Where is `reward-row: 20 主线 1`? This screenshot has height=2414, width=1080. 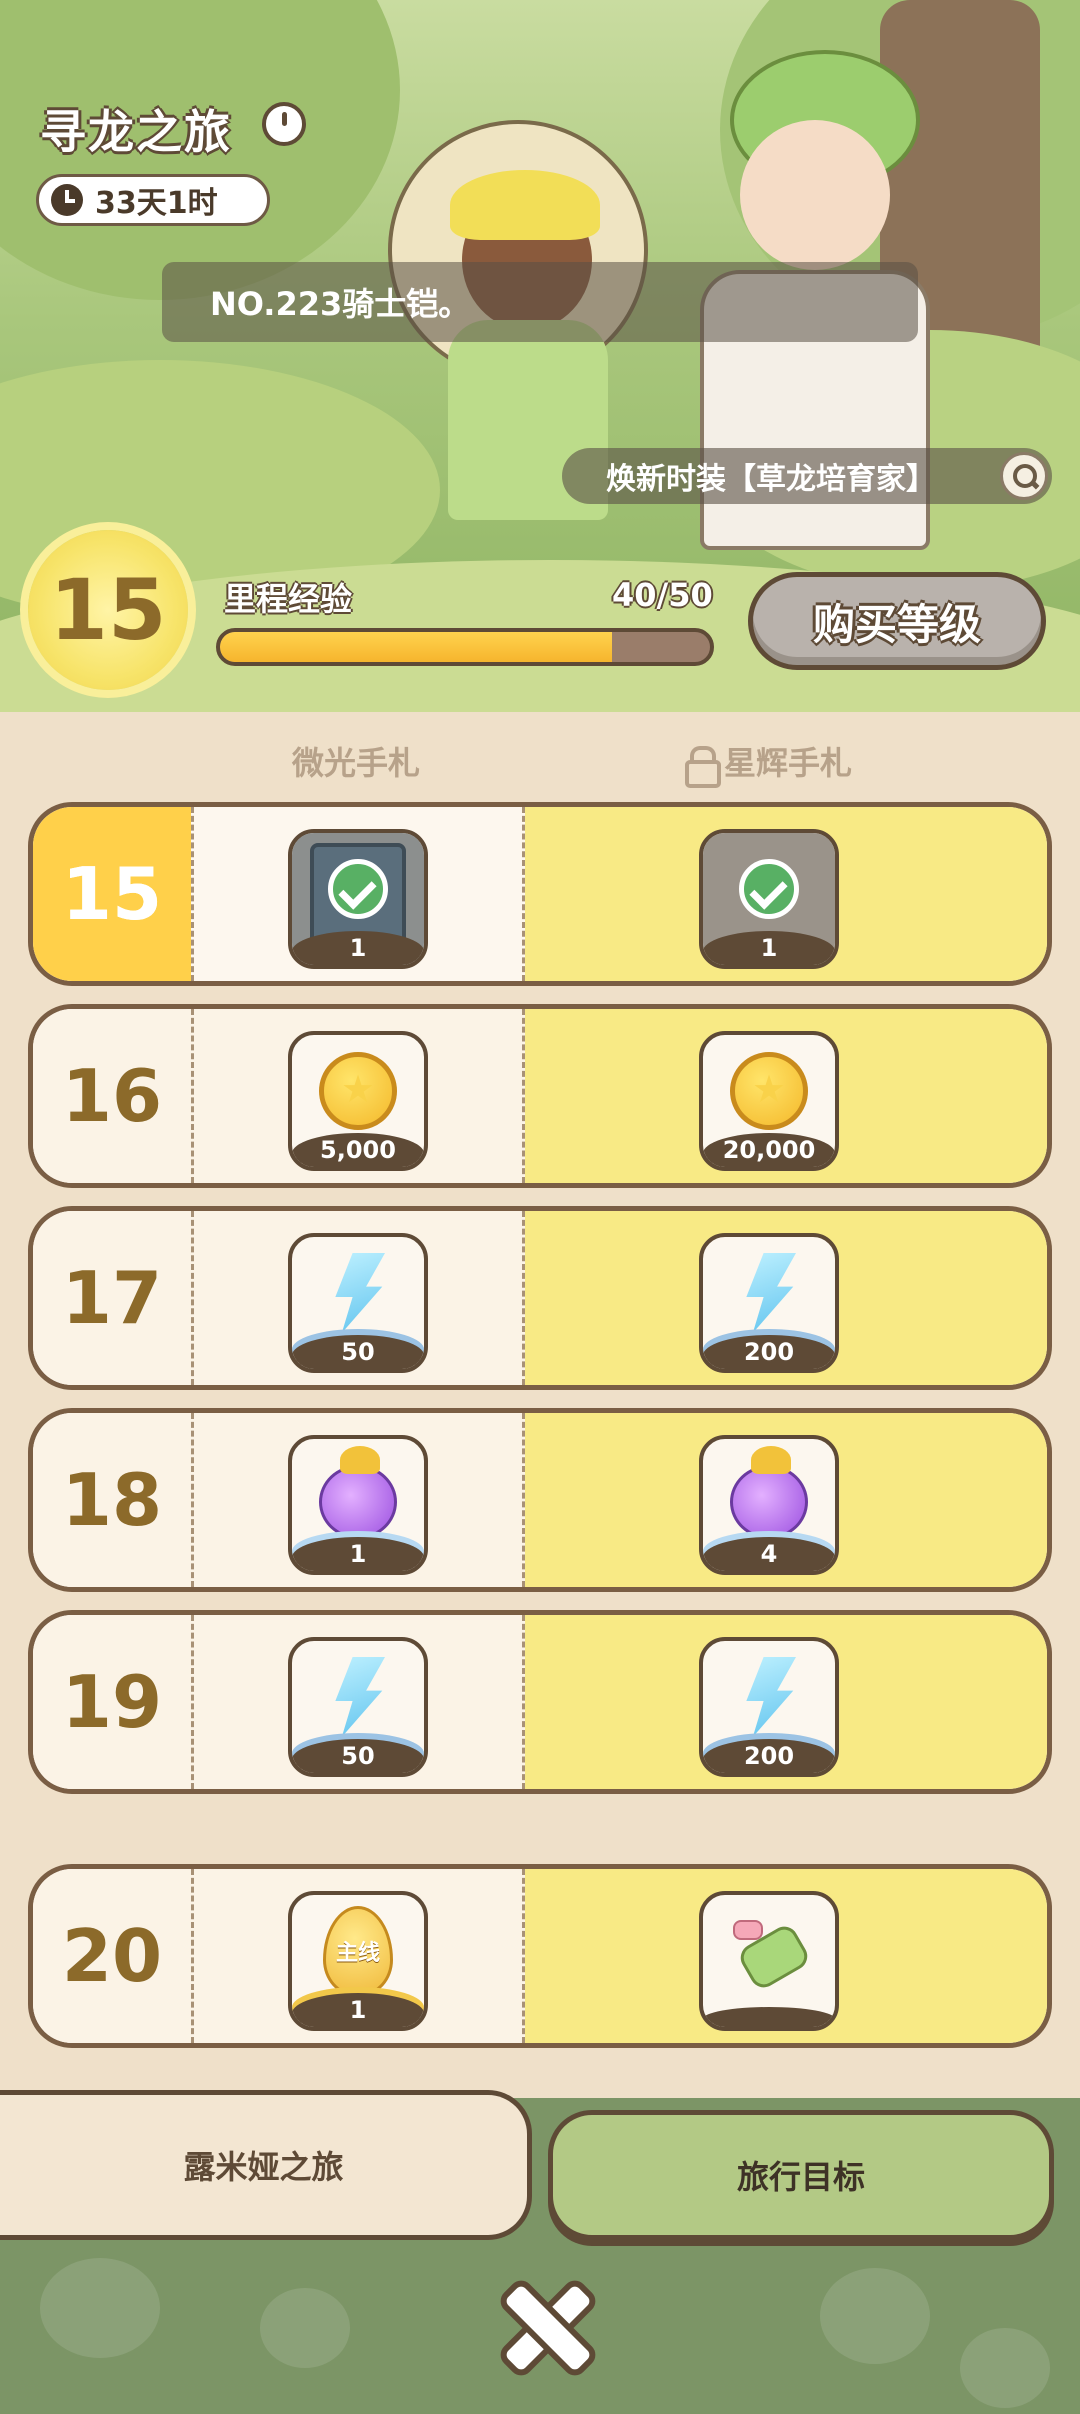 reward-row: 20 主线 1 is located at coordinates (540, 1956).